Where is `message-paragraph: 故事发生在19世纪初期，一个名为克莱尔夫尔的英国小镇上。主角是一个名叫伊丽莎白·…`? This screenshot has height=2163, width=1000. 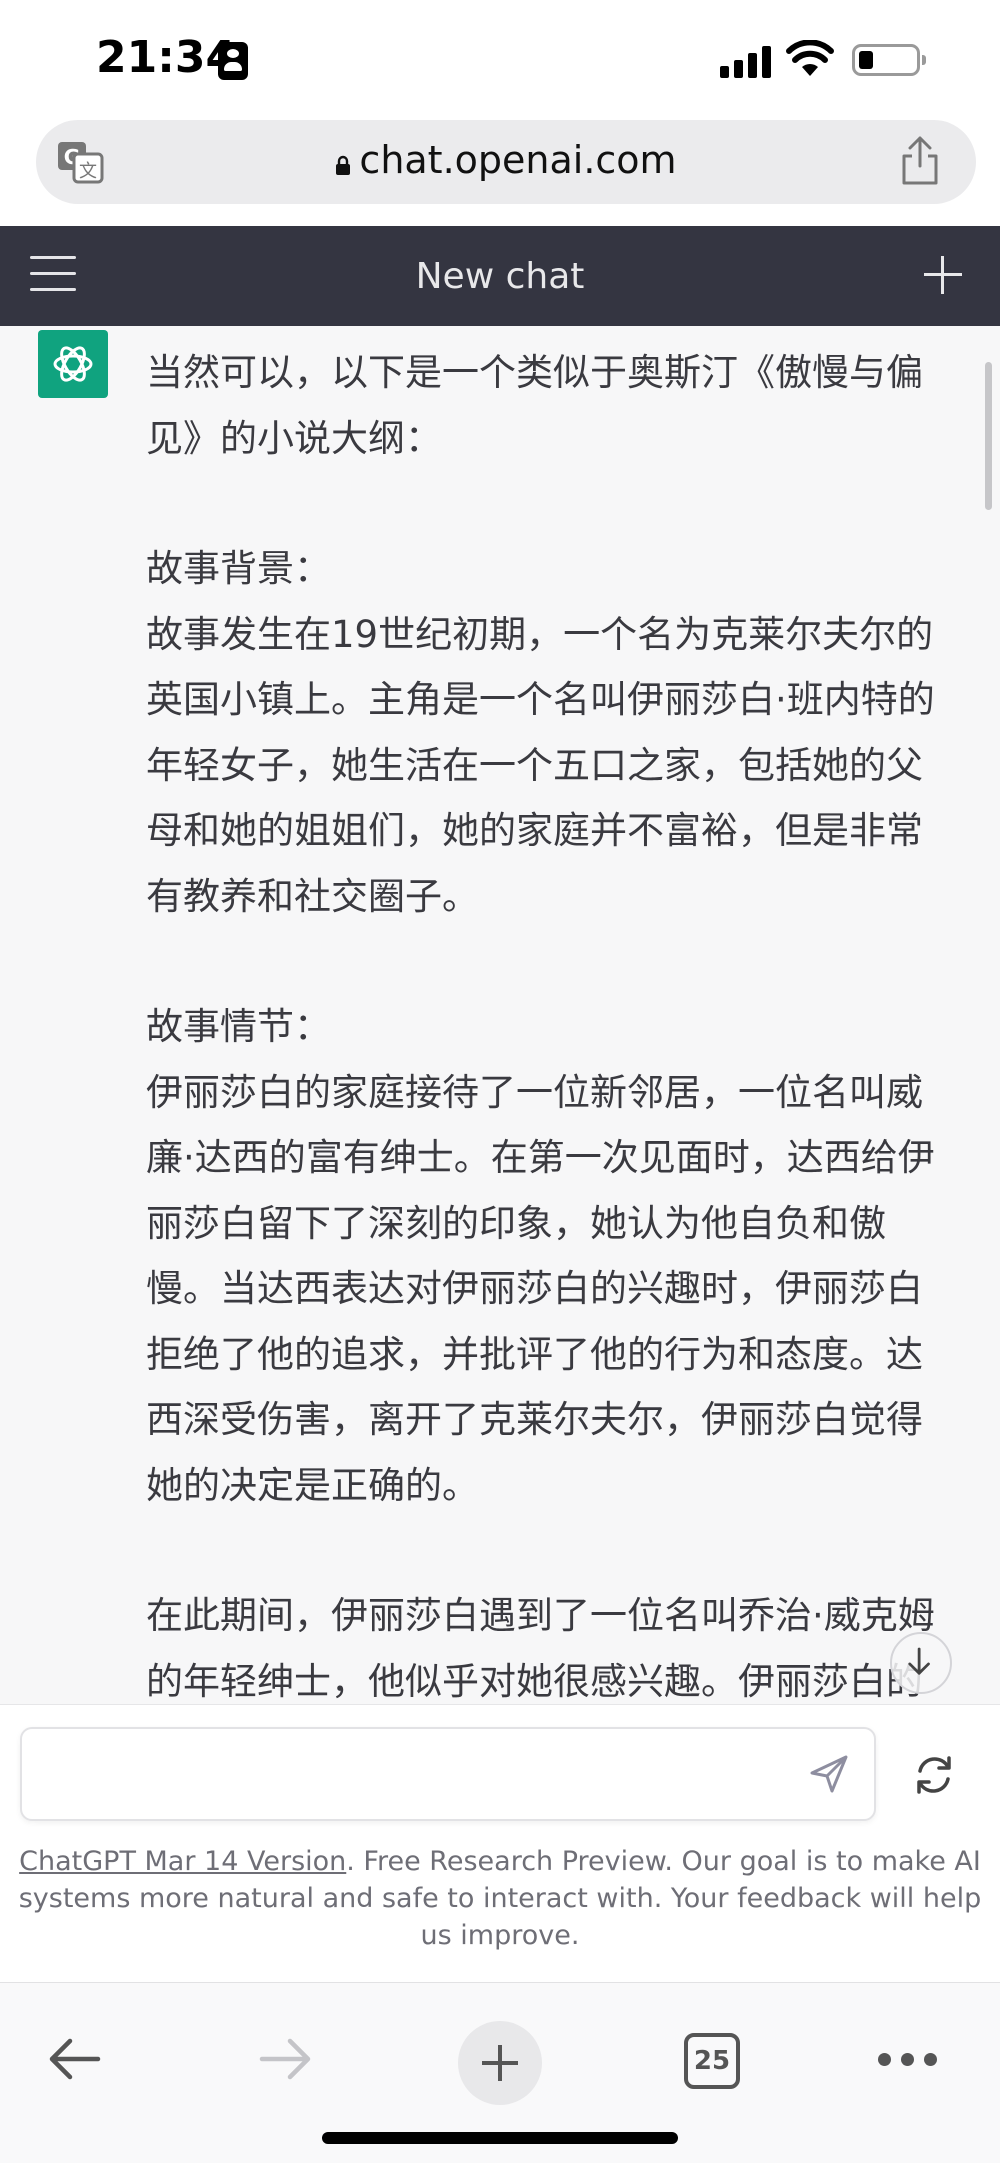 message-paragraph: 故事发生在19世纪初期，一个名为克莱尔夫尔的英国小镇上。主角是一个名叫伊丽莎白·… is located at coordinates (540, 765).